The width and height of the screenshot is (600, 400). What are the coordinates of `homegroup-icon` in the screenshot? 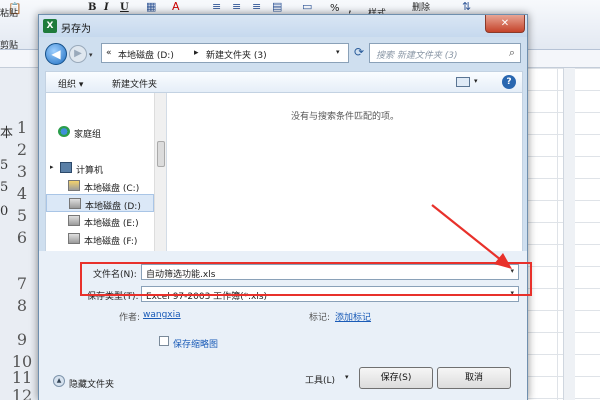 It's located at (64, 131).